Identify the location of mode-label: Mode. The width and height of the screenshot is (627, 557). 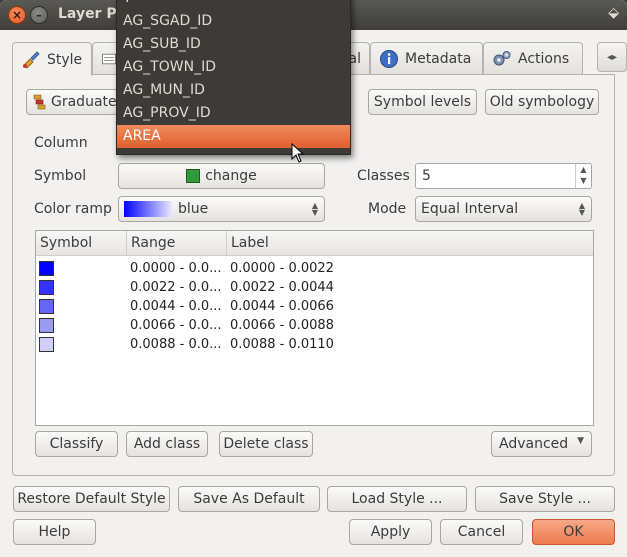
(387, 209).